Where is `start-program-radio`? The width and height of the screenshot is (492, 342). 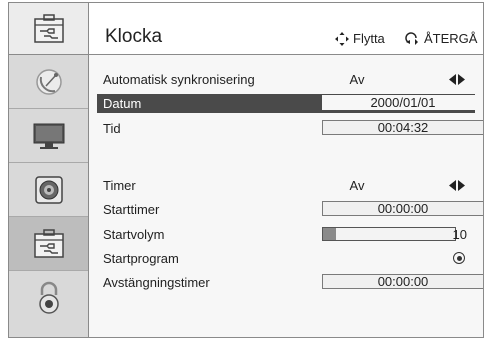 start-program-radio is located at coordinates (459, 258).